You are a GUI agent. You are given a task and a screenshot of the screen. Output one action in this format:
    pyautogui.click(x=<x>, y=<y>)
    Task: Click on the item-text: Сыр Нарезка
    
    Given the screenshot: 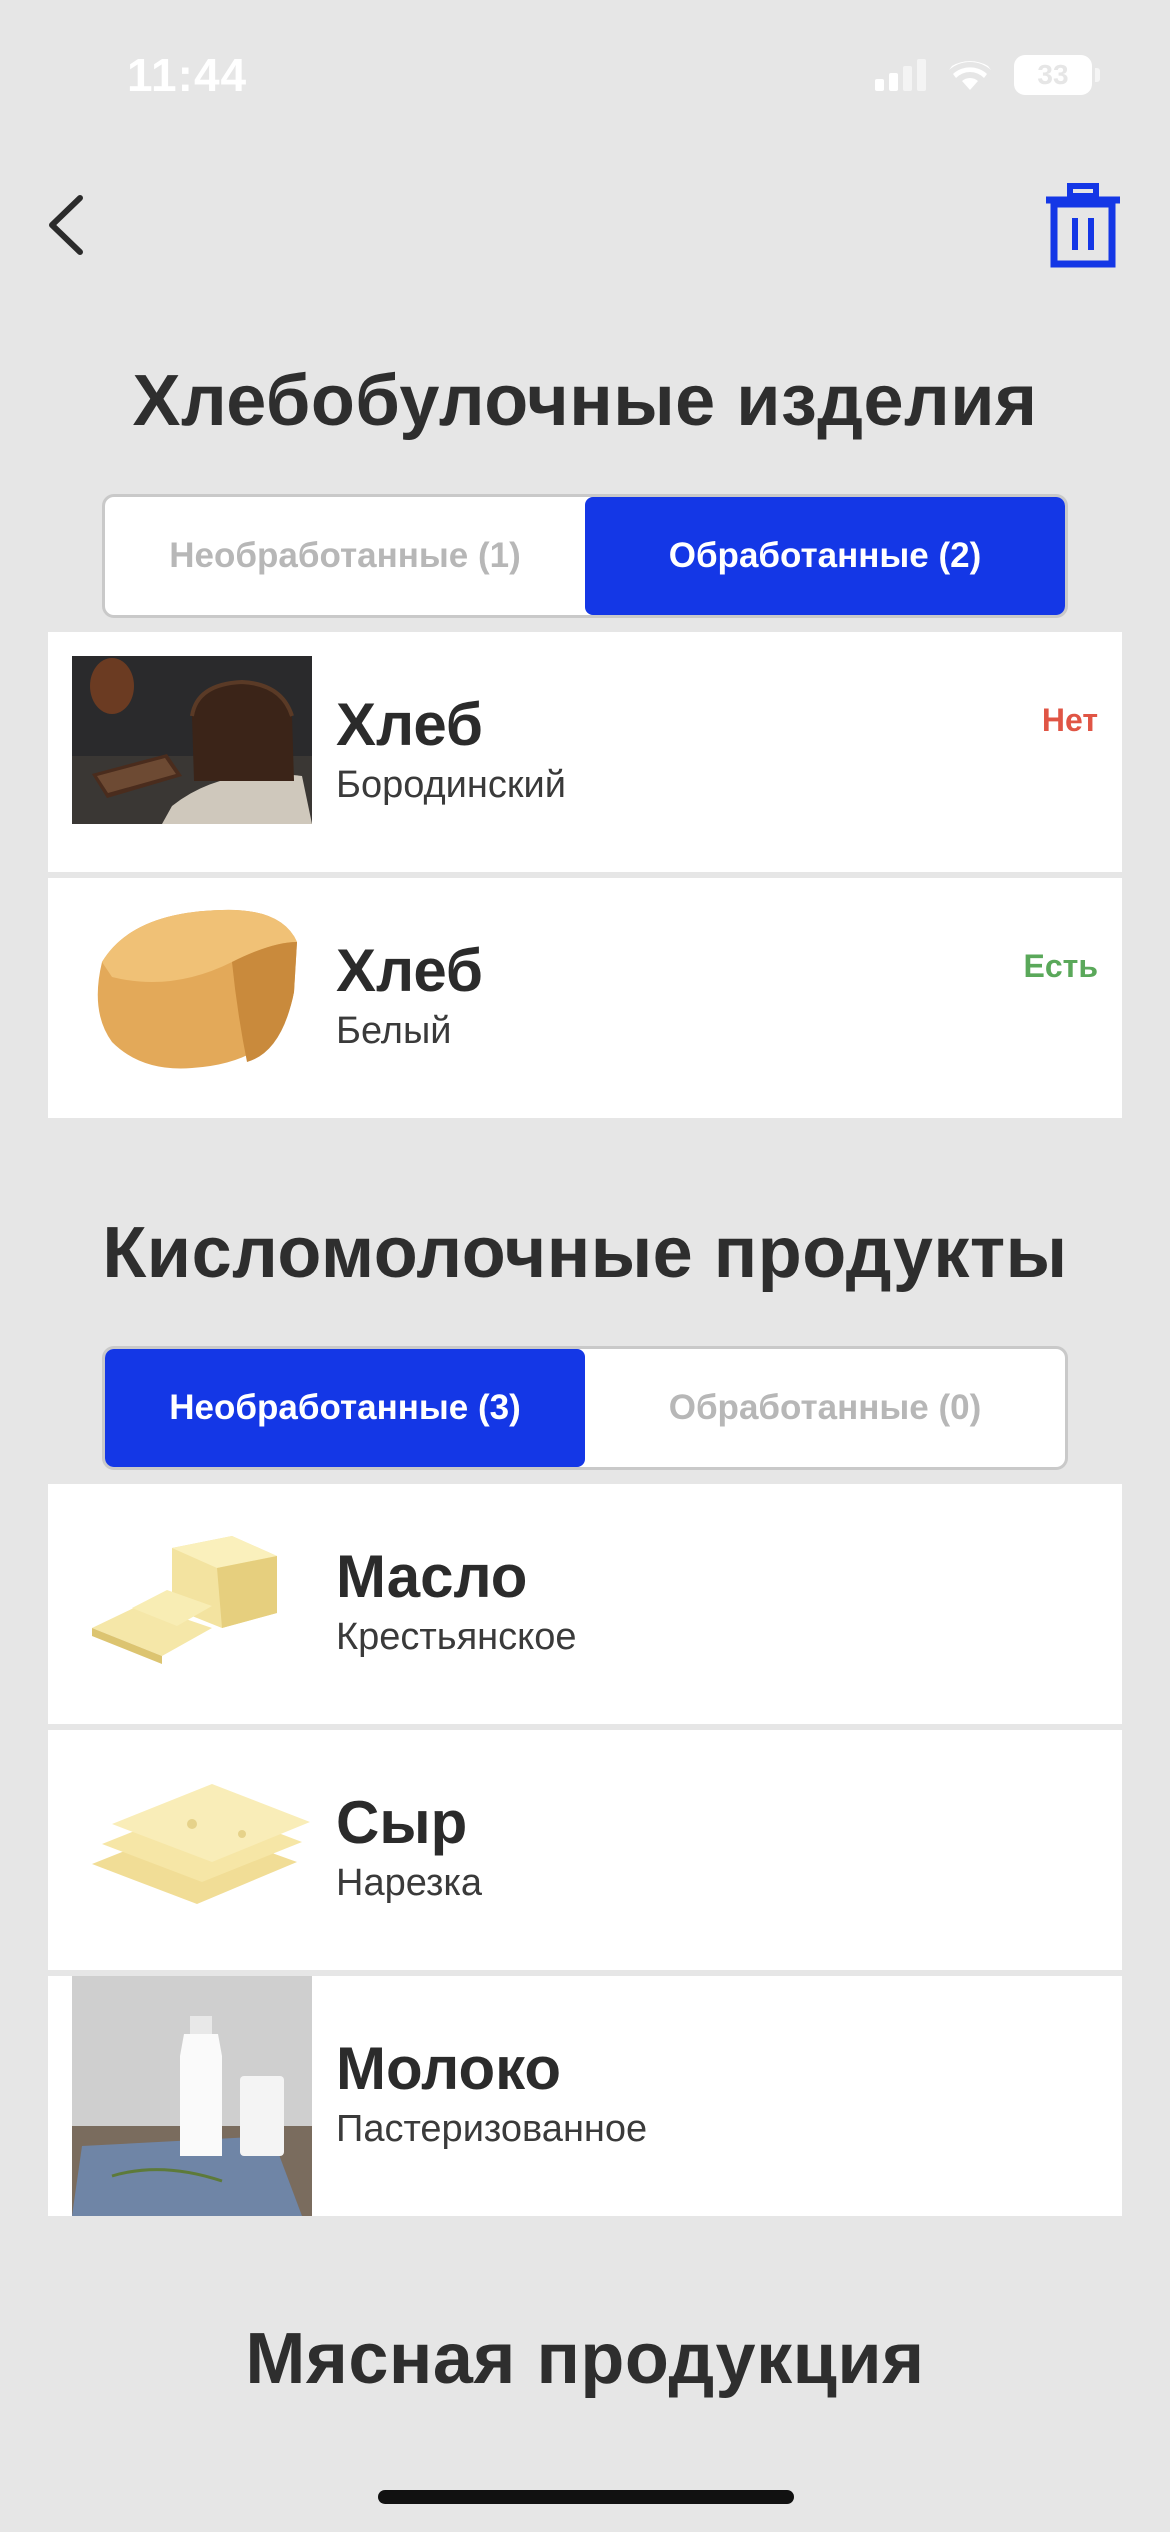 What is the action you would take?
    pyautogui.click(x=409, y=1847)
    